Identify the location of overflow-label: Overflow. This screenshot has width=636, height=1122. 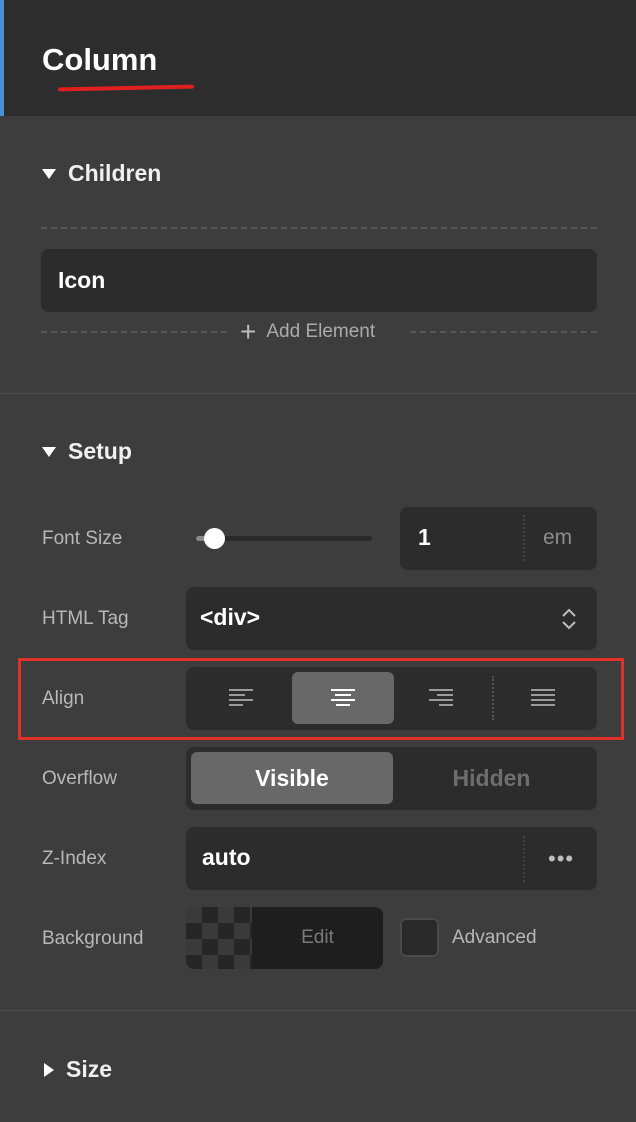
(79, 778).